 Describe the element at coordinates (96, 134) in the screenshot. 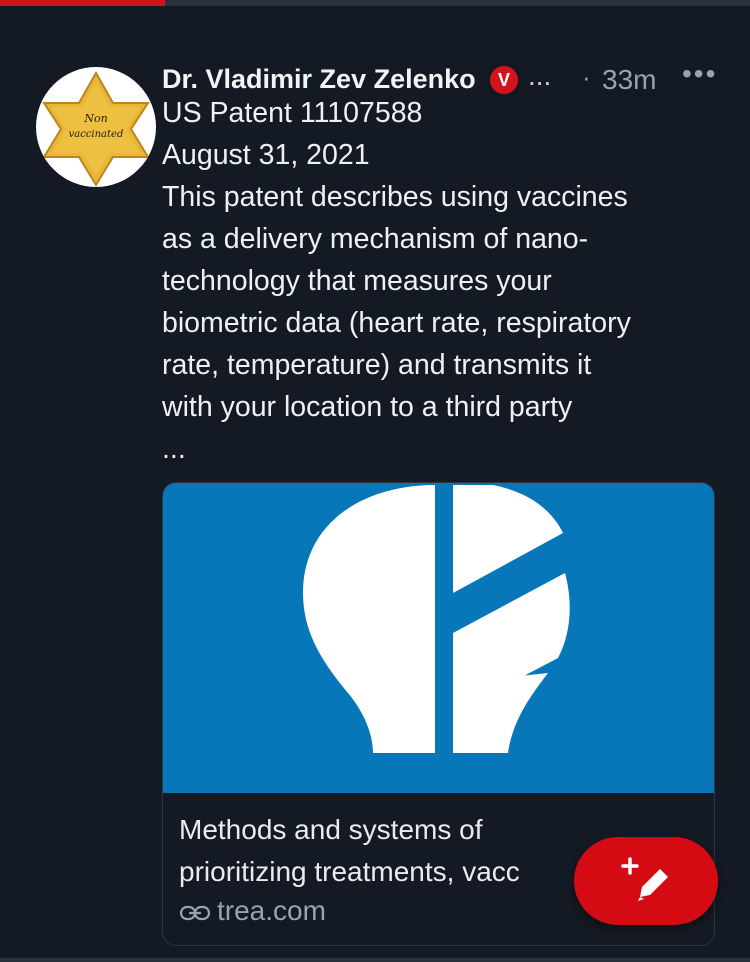

I see `avatar-badge-text-bottom: vaccinated` at that location.